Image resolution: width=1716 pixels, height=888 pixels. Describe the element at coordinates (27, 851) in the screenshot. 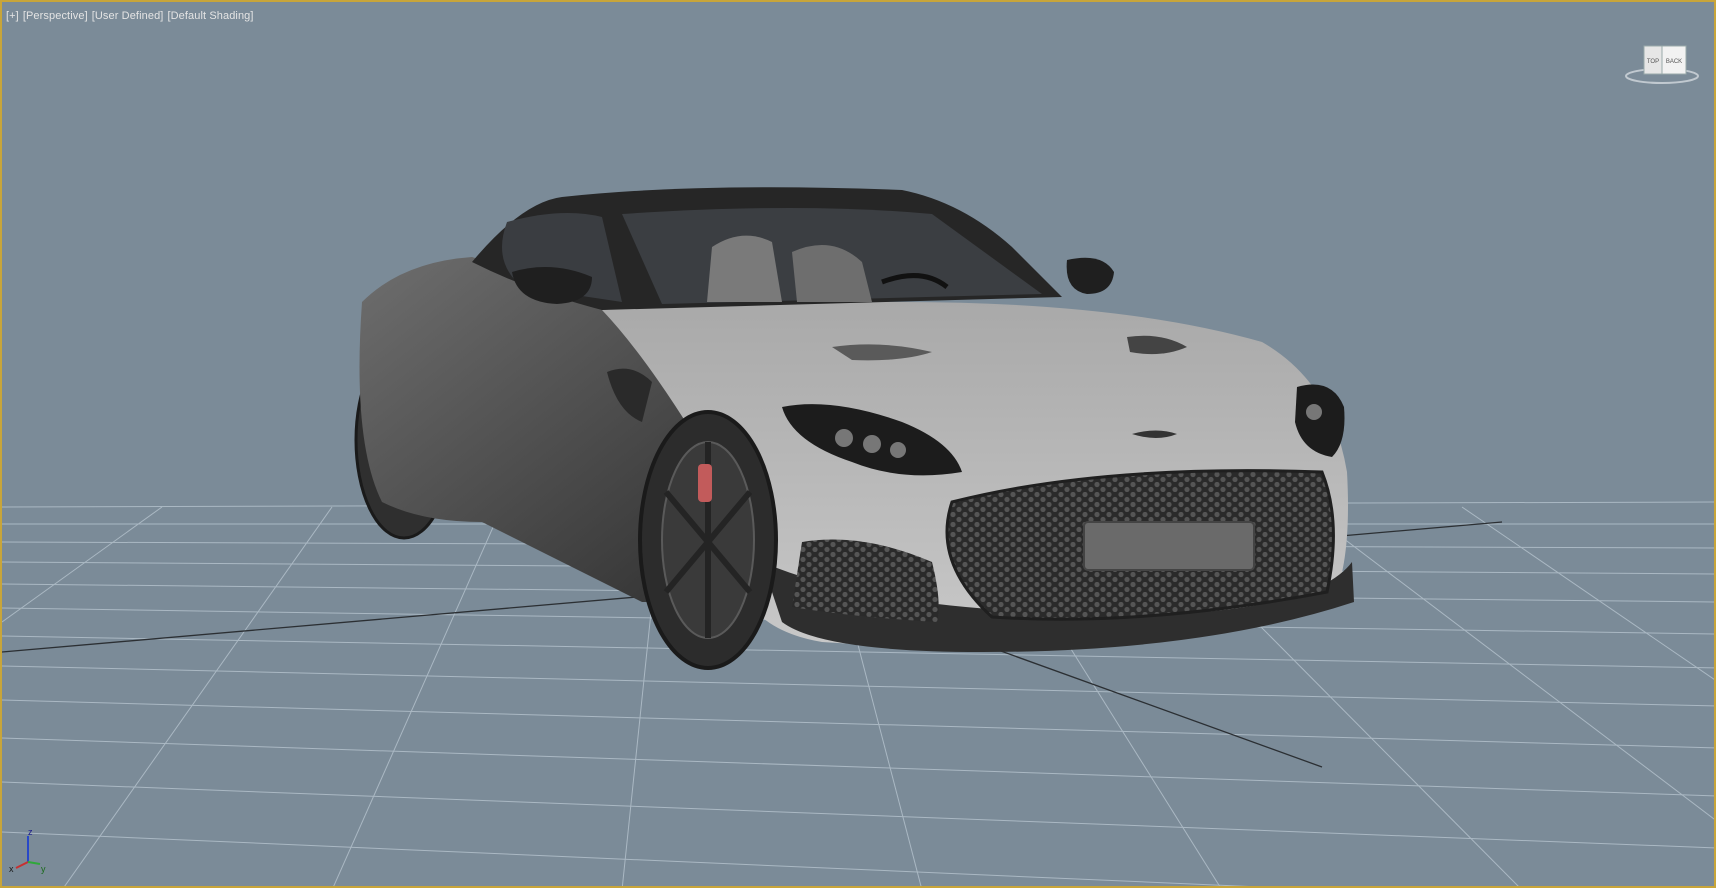

I see `axis-gizmo: z x y` at that location.